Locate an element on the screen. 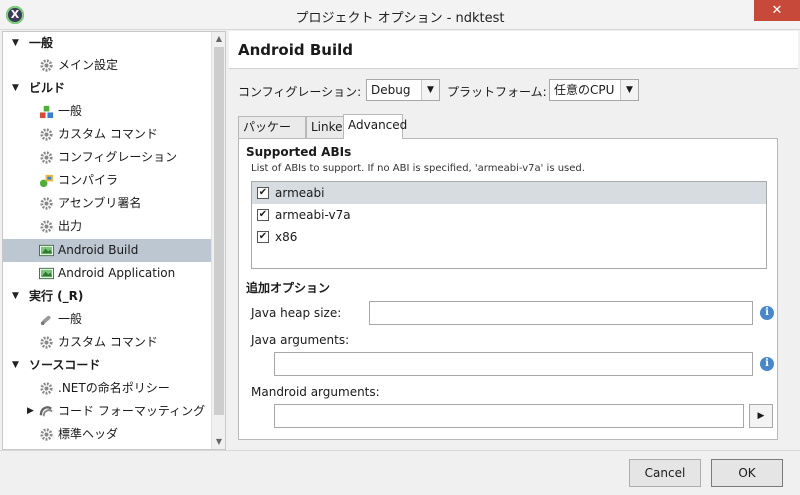 This screenshot has width=800, height=495. tree-item-code-formatting: ▶ コード フォーマッティング is located at coordinates (108, 411).